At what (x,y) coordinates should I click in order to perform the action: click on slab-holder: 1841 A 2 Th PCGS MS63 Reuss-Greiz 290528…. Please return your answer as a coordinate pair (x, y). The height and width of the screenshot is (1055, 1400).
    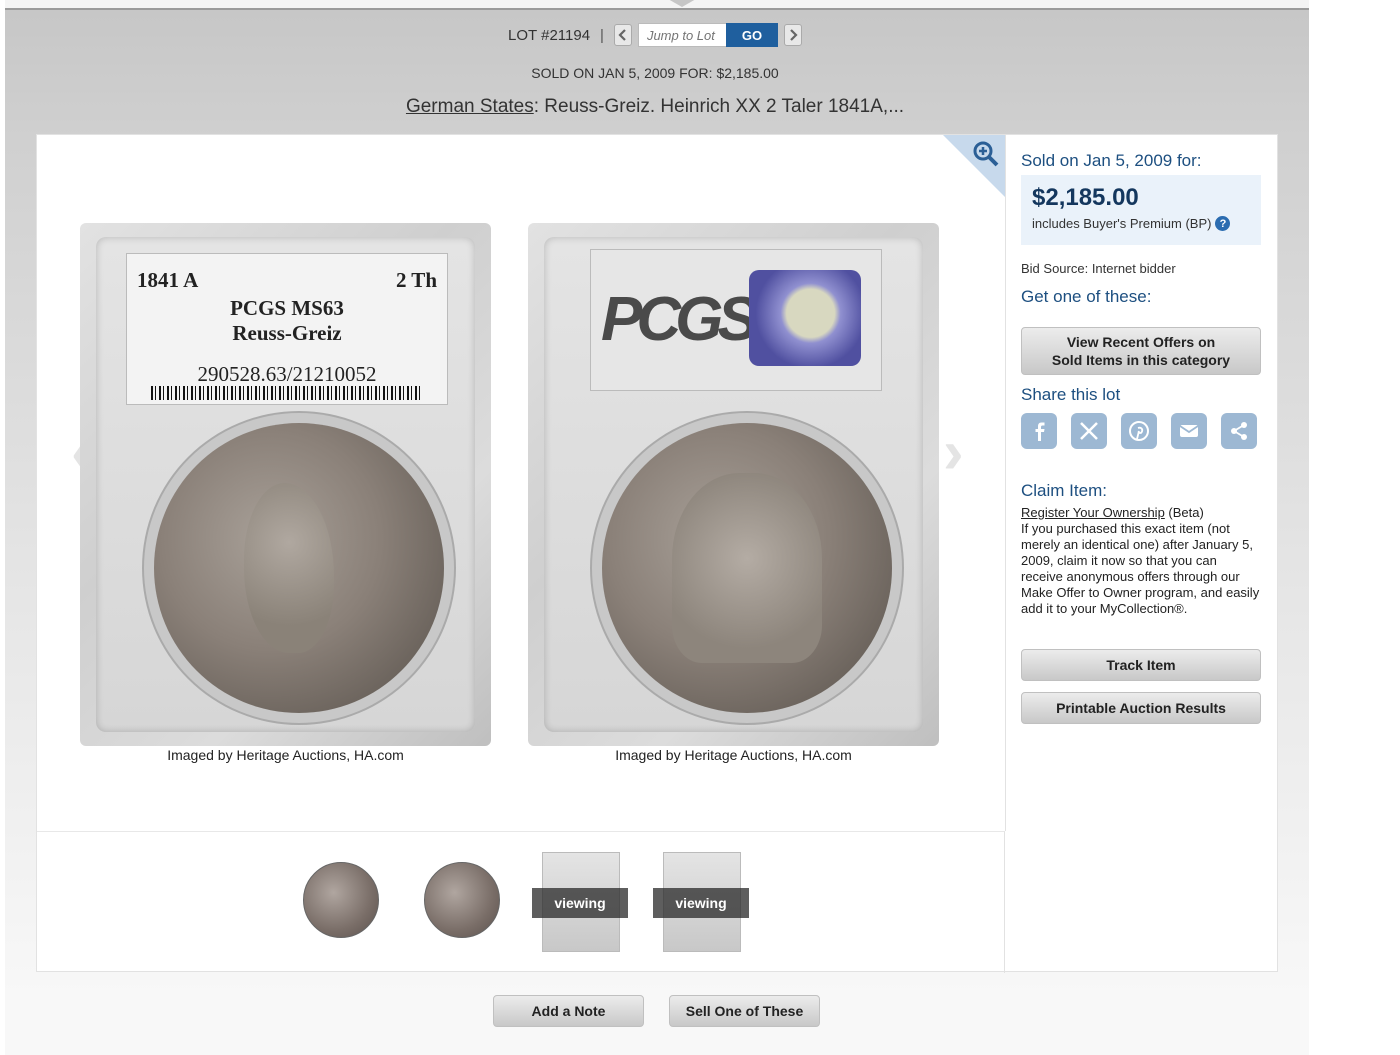
    Looking at the image, I should click on (285, 484).